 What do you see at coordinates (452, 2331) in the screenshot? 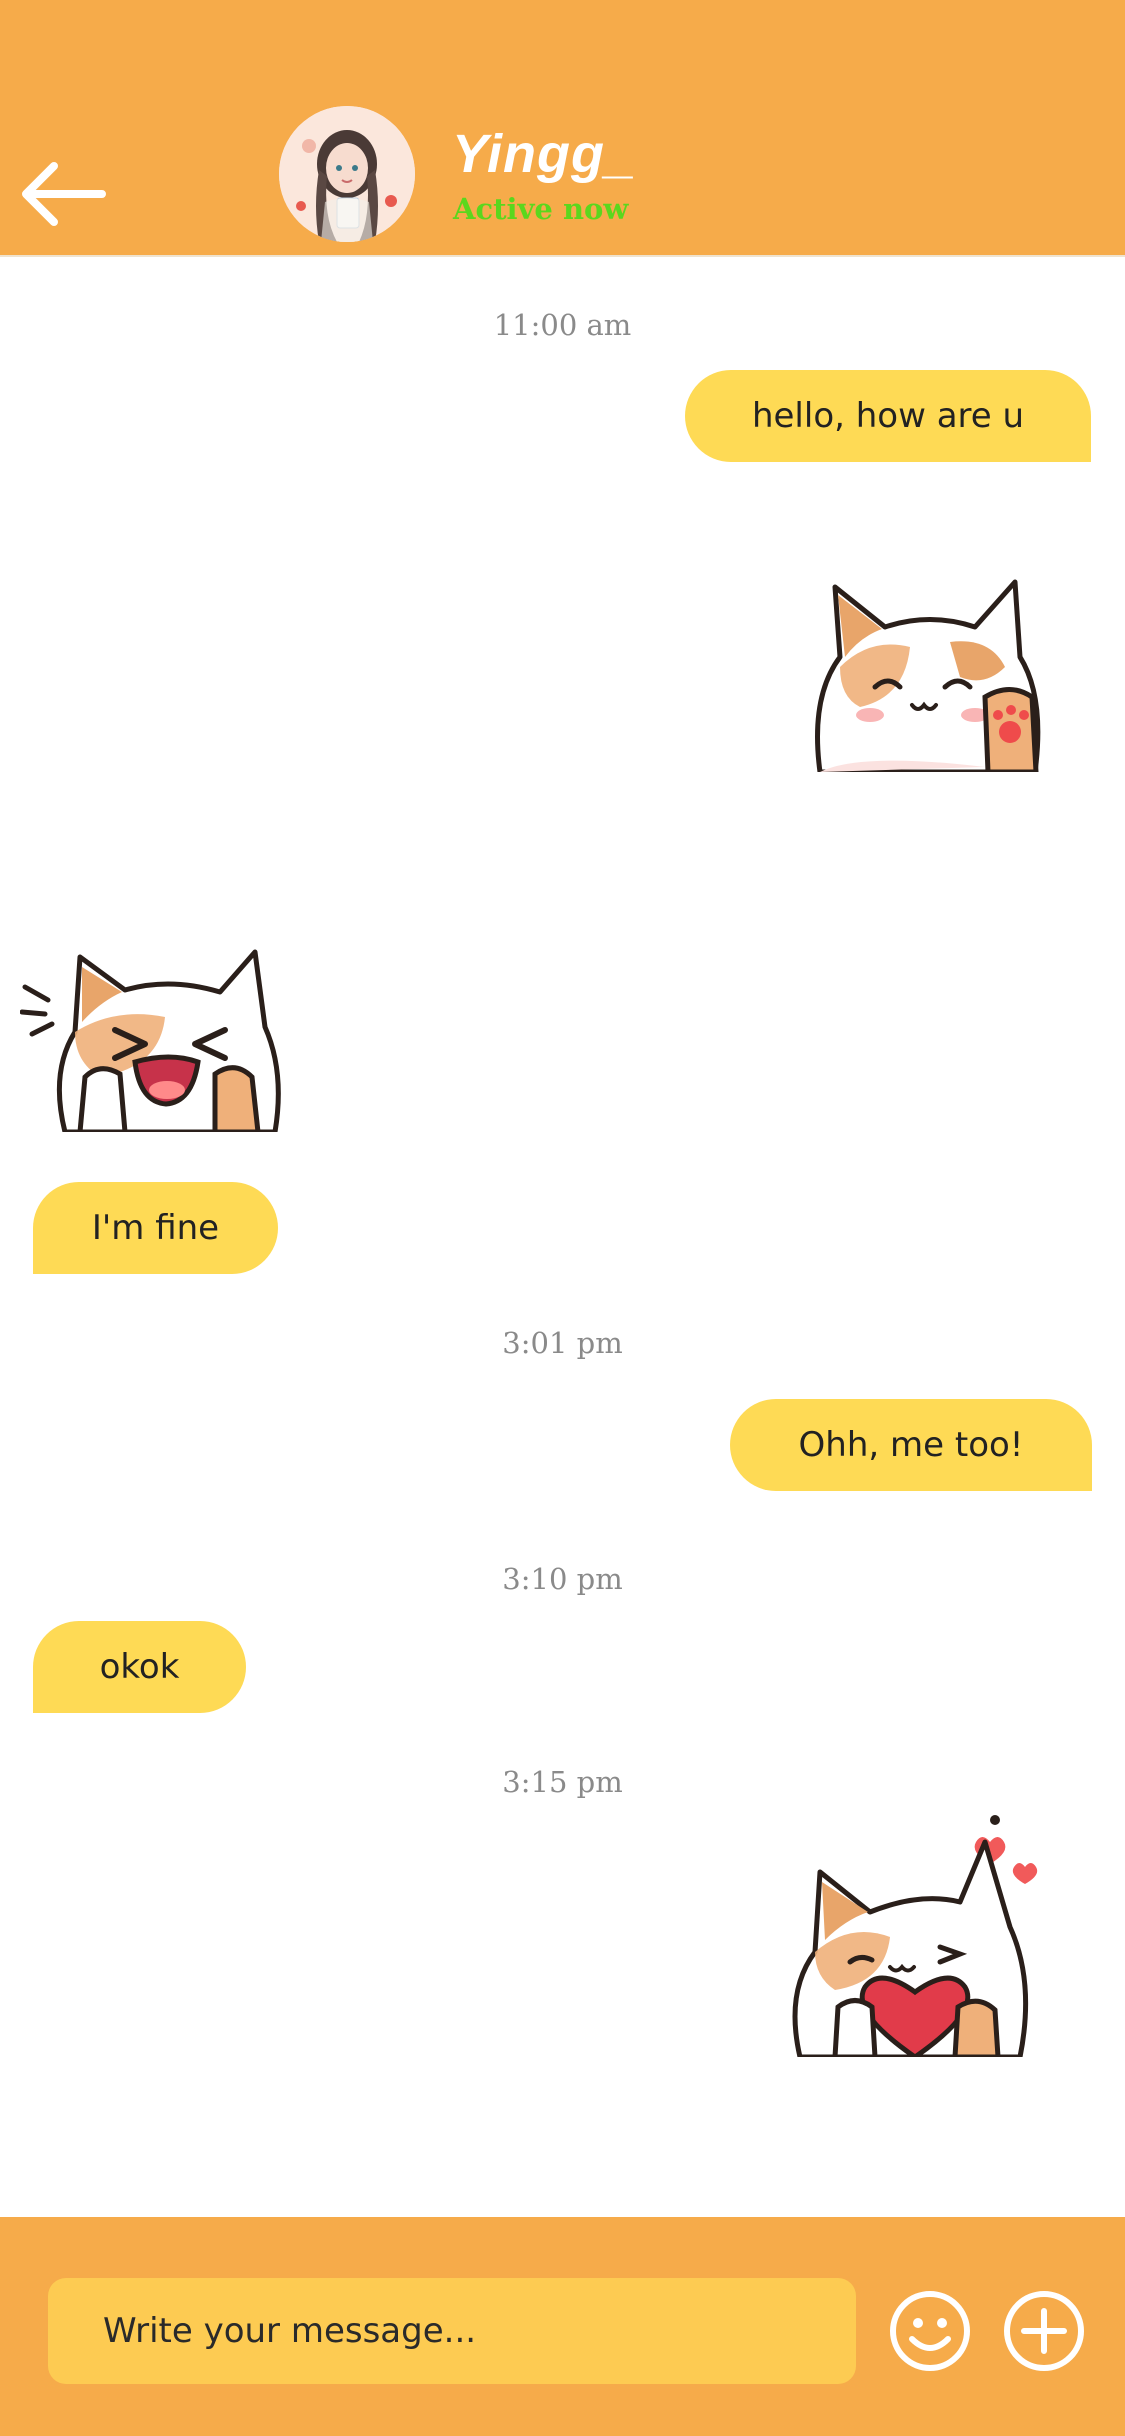
I see `message-input` at bounding box center [452, 2331].